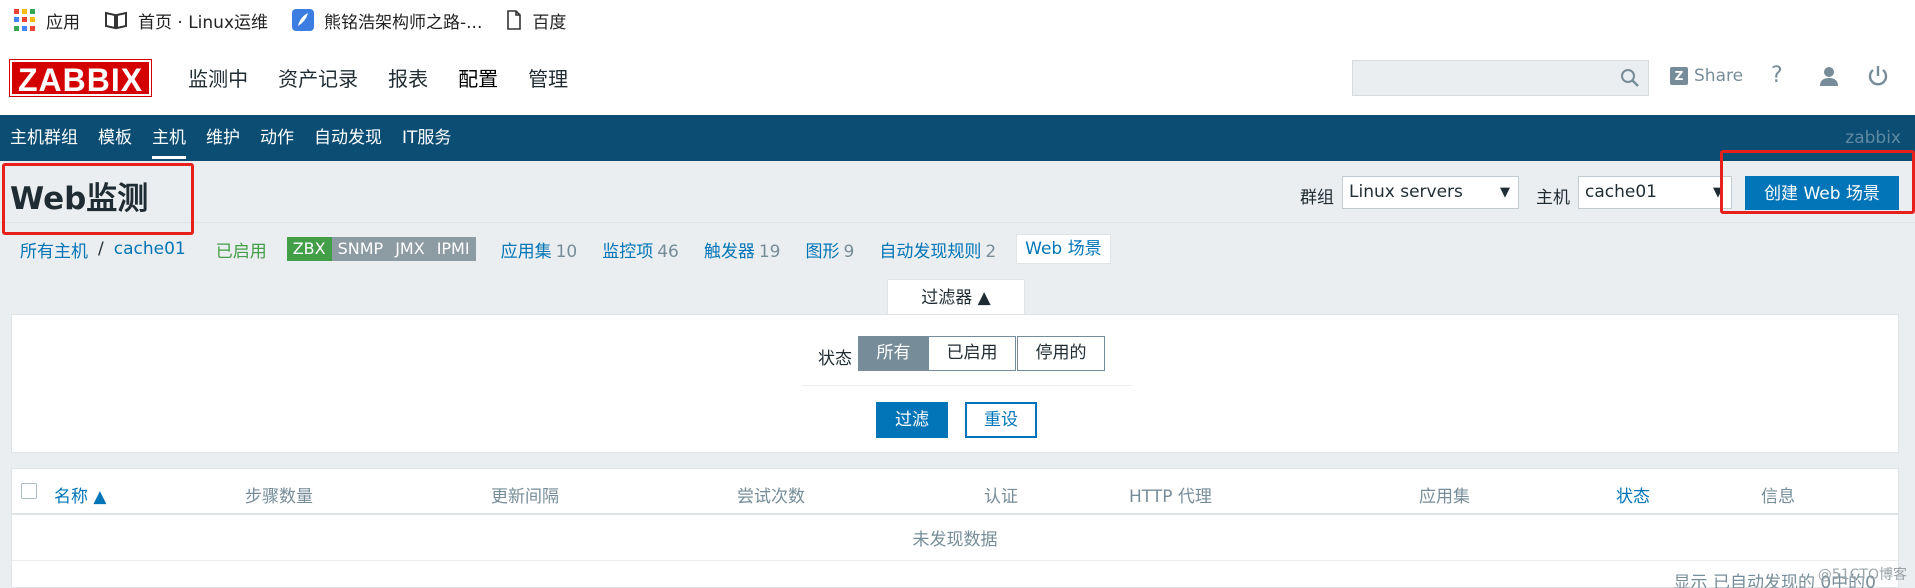 Image resolution: width=1915 pixels, height=588 pixels. What do you see at coordinates (1679, 76) in the screenshot?
I see `share-z-icon: Z` at bounding box center [1679, 76].